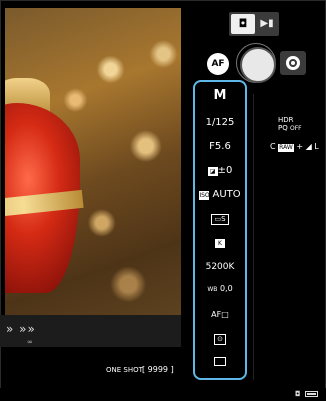  I want to click on shutter-speed: 1/125, so click(220, 122).